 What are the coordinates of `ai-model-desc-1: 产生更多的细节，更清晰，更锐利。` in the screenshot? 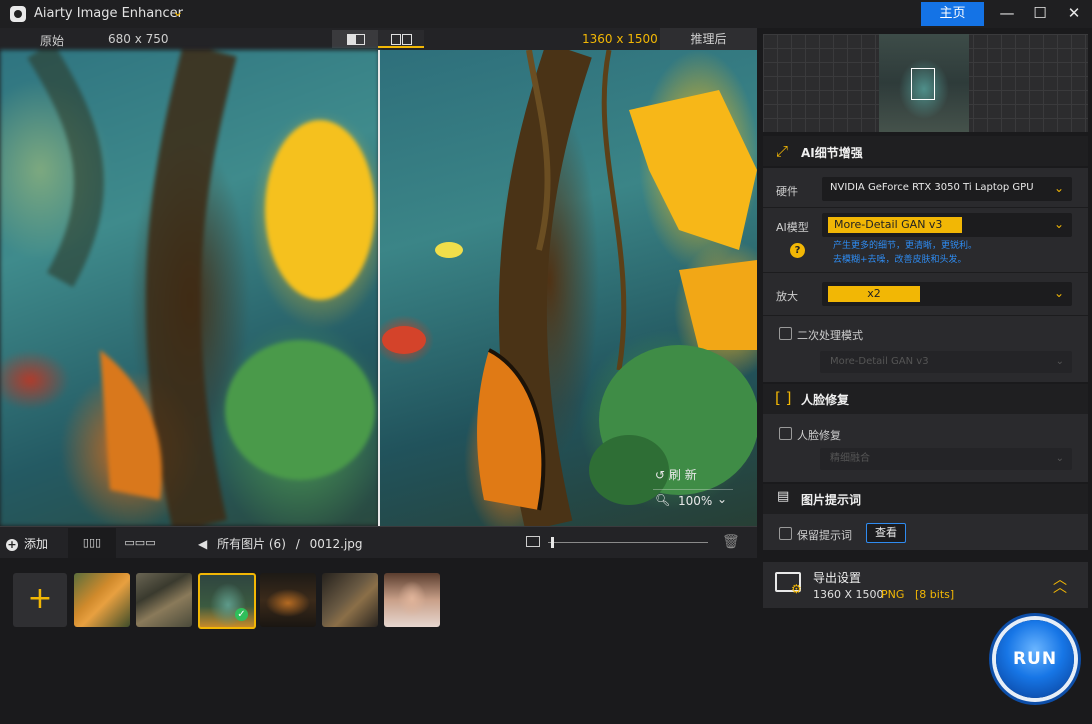 It's located at (905, 246).